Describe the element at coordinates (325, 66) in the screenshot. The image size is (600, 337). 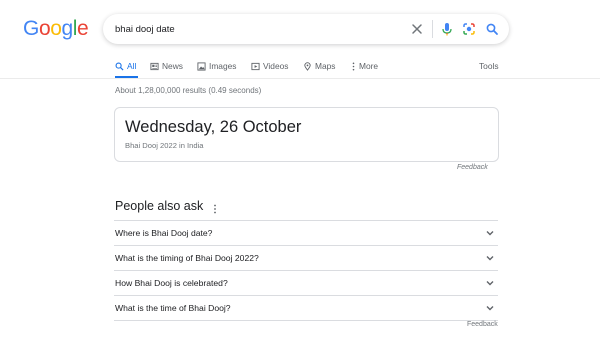
I see `tab-label: Maps` at that location.